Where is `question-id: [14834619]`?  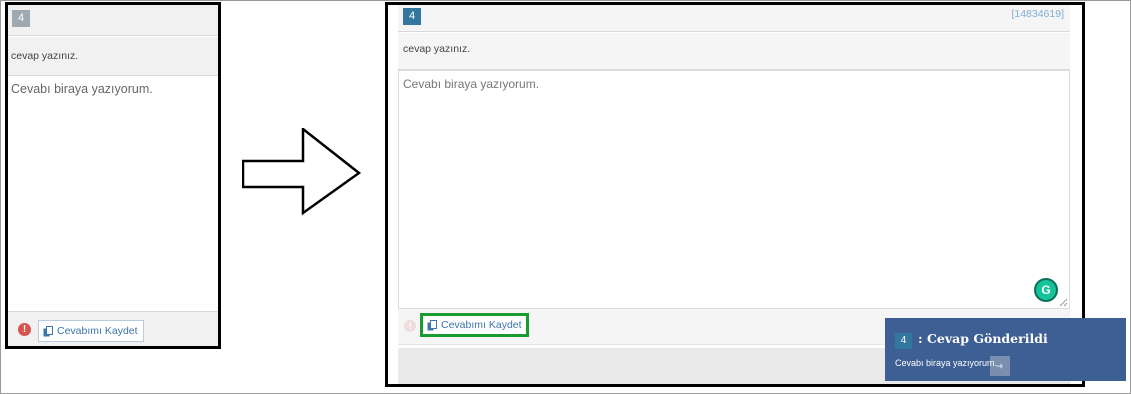 question-id: [14834619] is located at coordinates (1037, 14).